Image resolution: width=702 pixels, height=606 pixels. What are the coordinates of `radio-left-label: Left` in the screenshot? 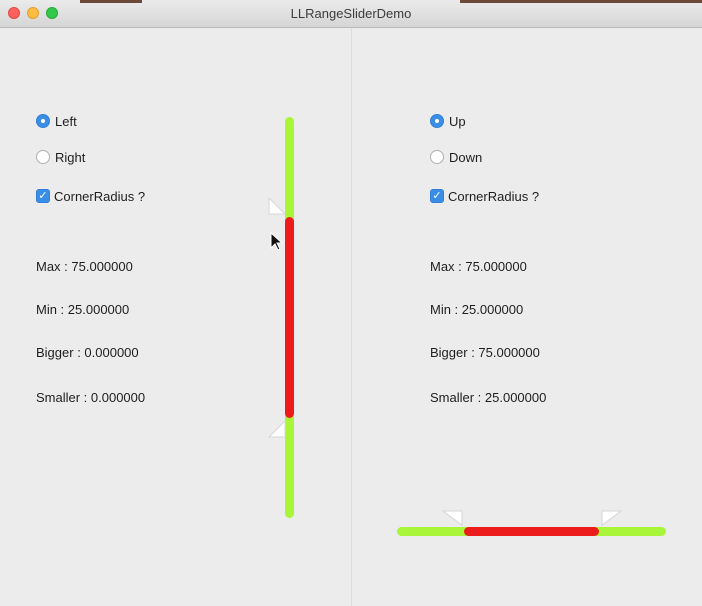 It's located at (66, 121).